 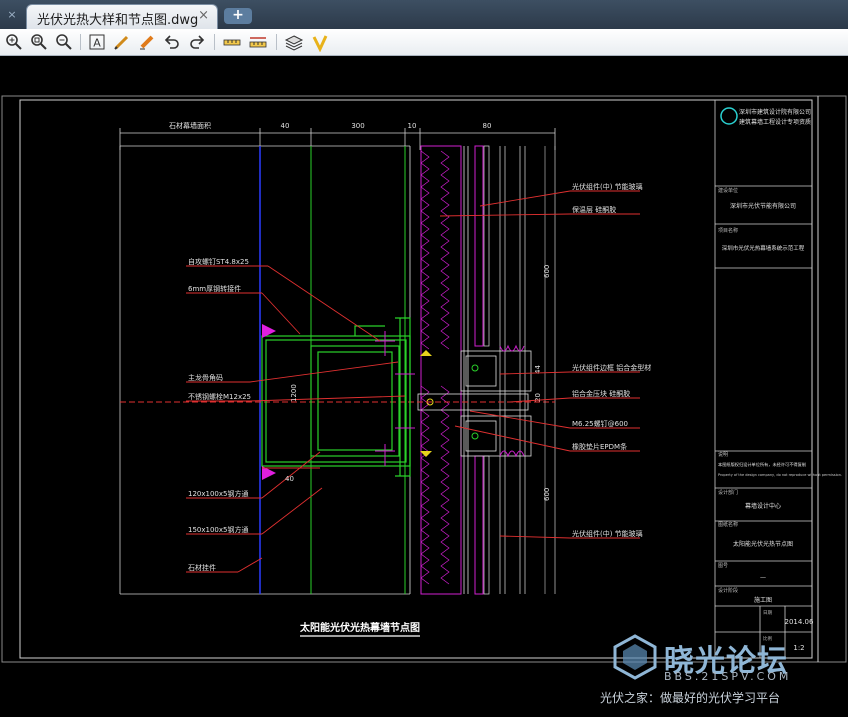 I want to click on zoom-realtime-icon, so click(x=64, y=42).